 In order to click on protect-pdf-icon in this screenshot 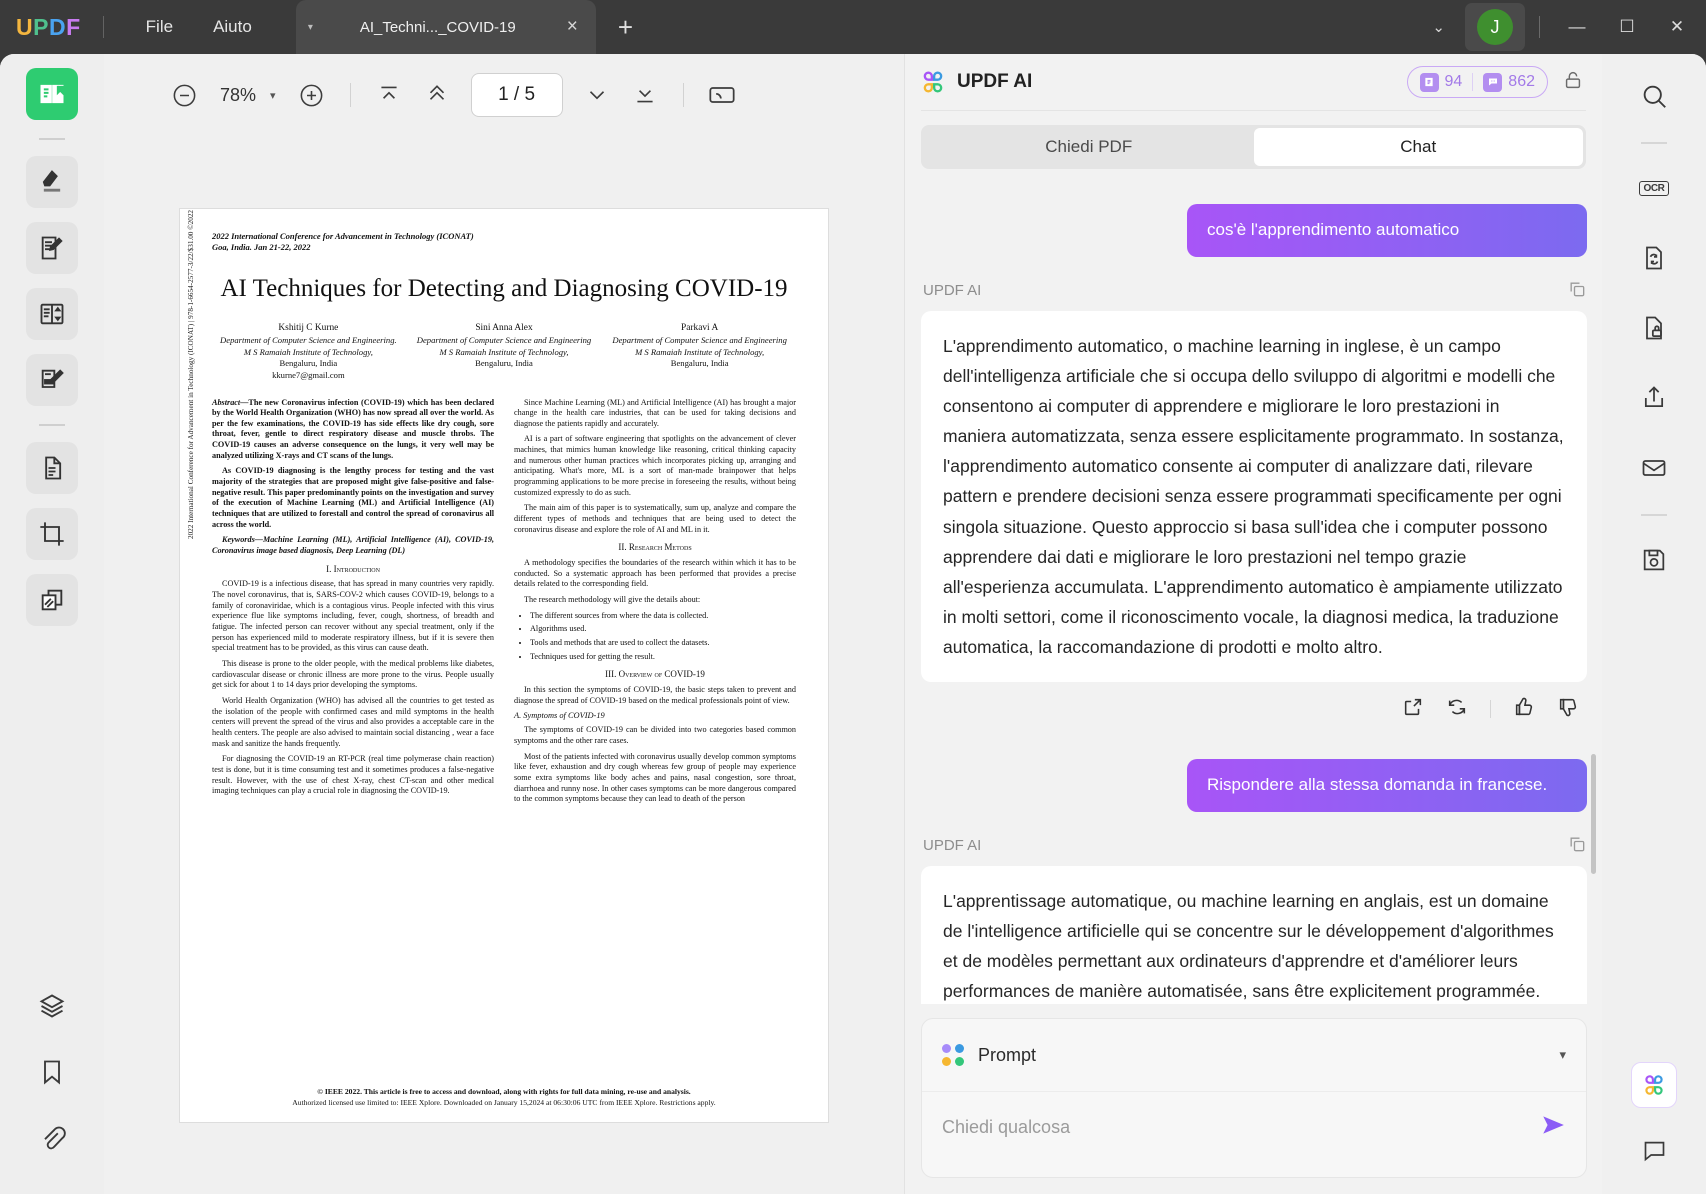, I will do `click(1654, 328)`.